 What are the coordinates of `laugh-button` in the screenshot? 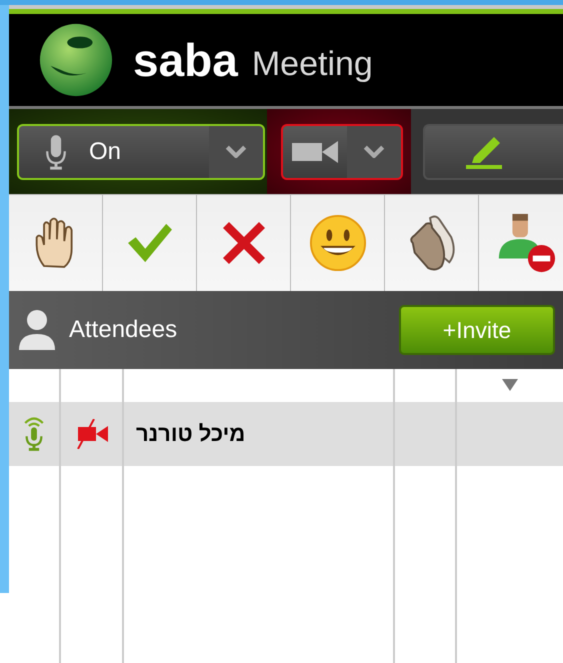 It's located at (338, 243).